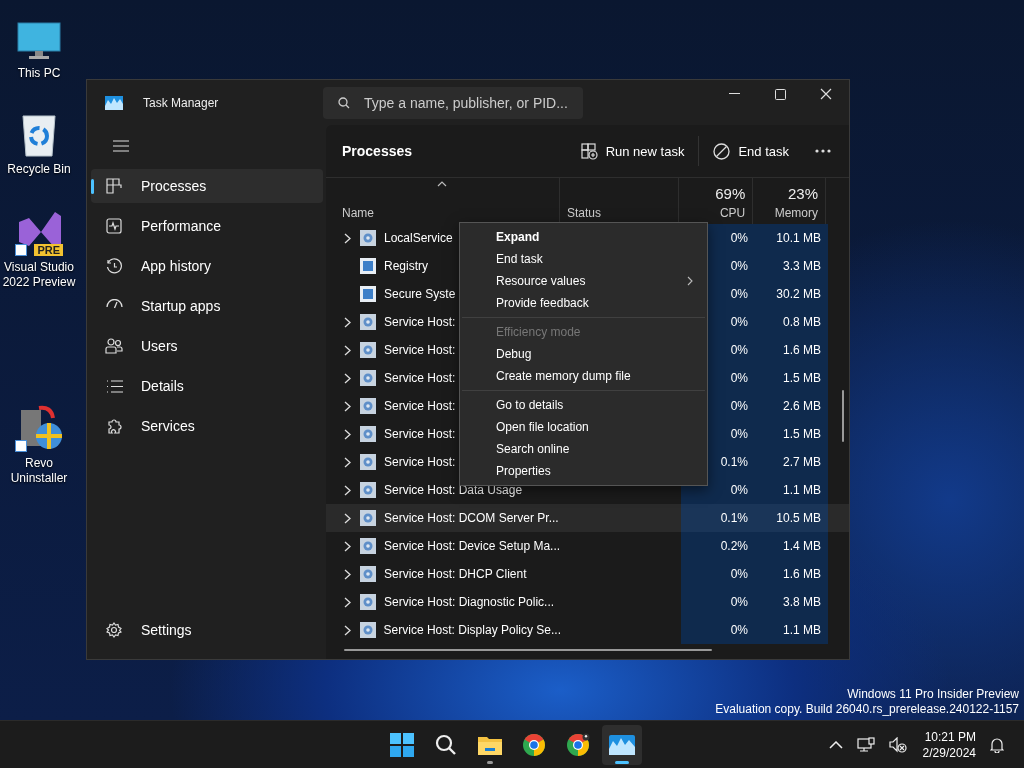 This screenshot has height=768, width=1024. I want to click on column-label: CPU, so click(732, 213).